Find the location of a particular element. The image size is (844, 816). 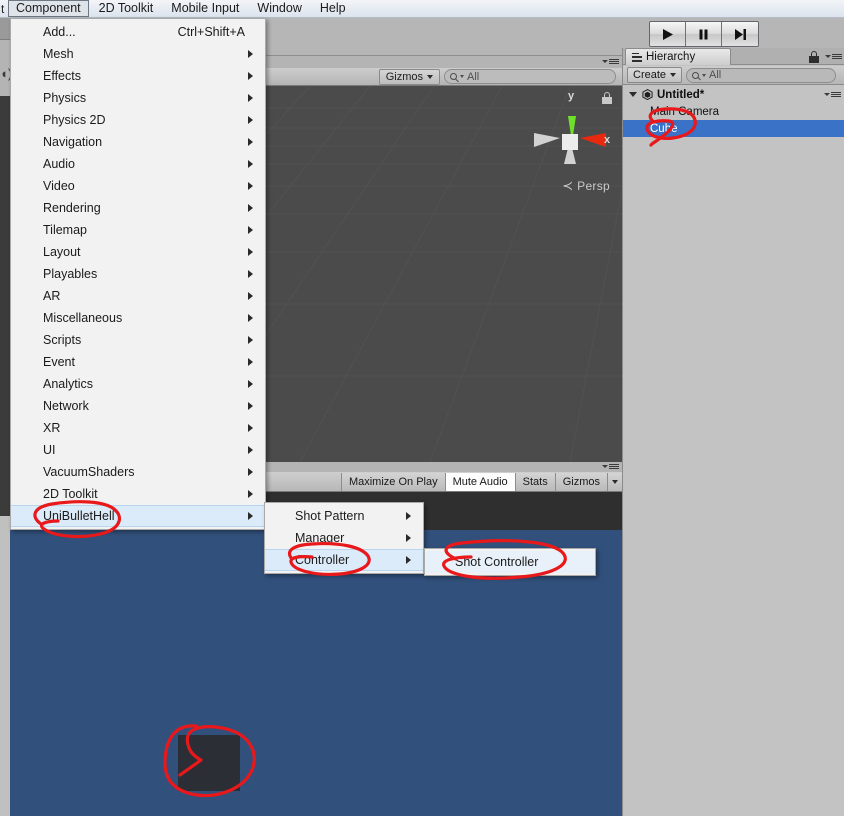

menu-item-effects: Effects is located at coordinates (138, 76).